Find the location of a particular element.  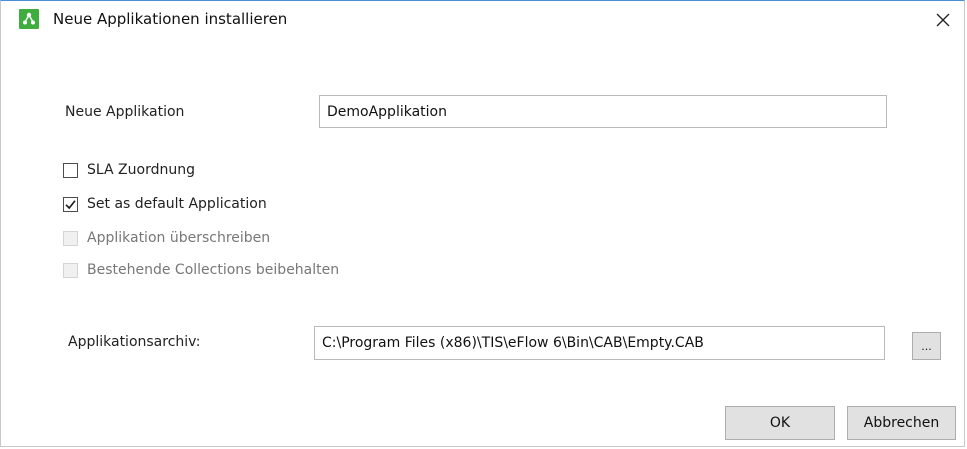

cancel-button: Abbrechen is located at coordinates (901, 423).